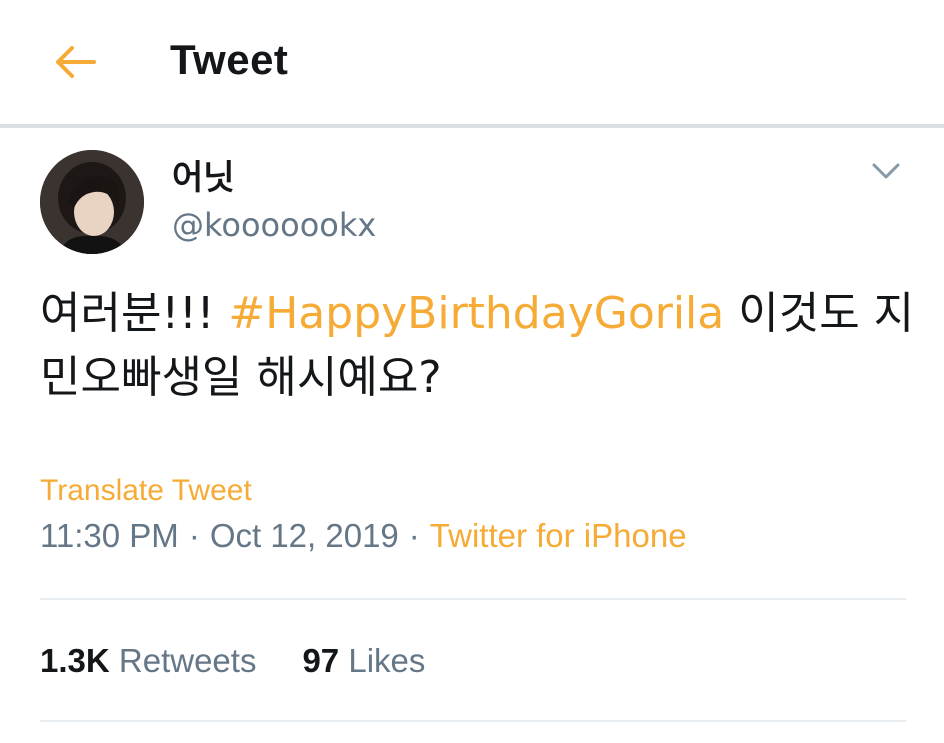 This screenshot has width=944, height=743. I want to click on likes-stat: 97 Likes, so click(363, 661).